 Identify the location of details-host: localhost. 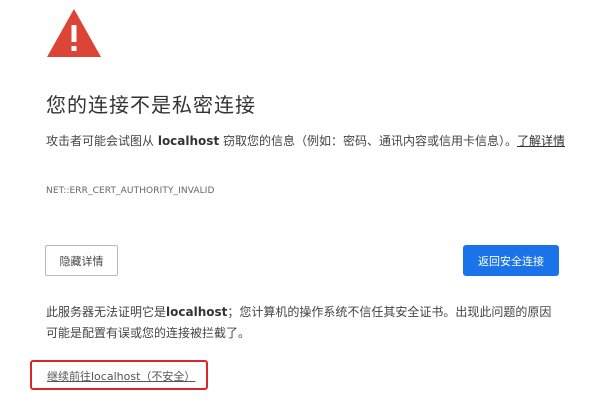
(197, 312).